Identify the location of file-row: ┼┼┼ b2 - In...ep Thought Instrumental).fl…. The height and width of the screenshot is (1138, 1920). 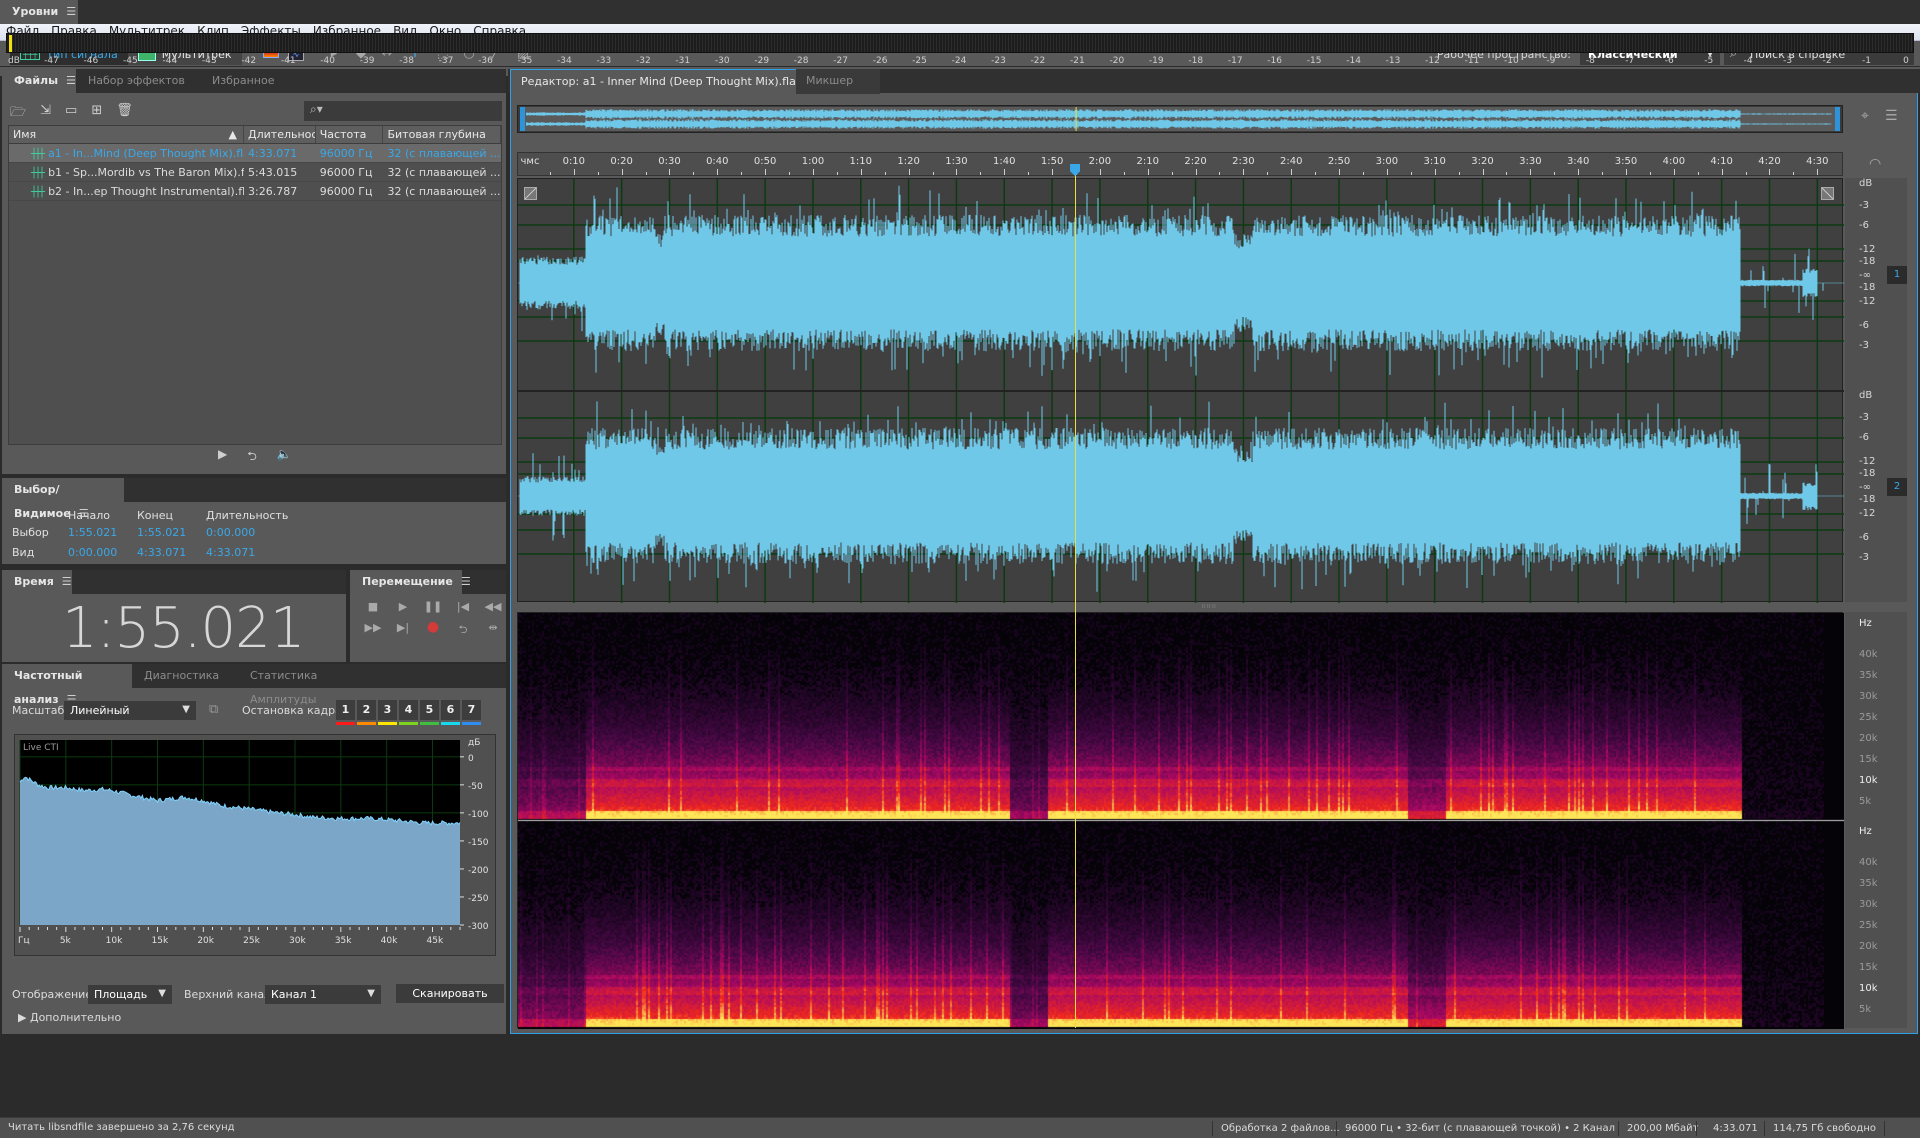
(255, 191).